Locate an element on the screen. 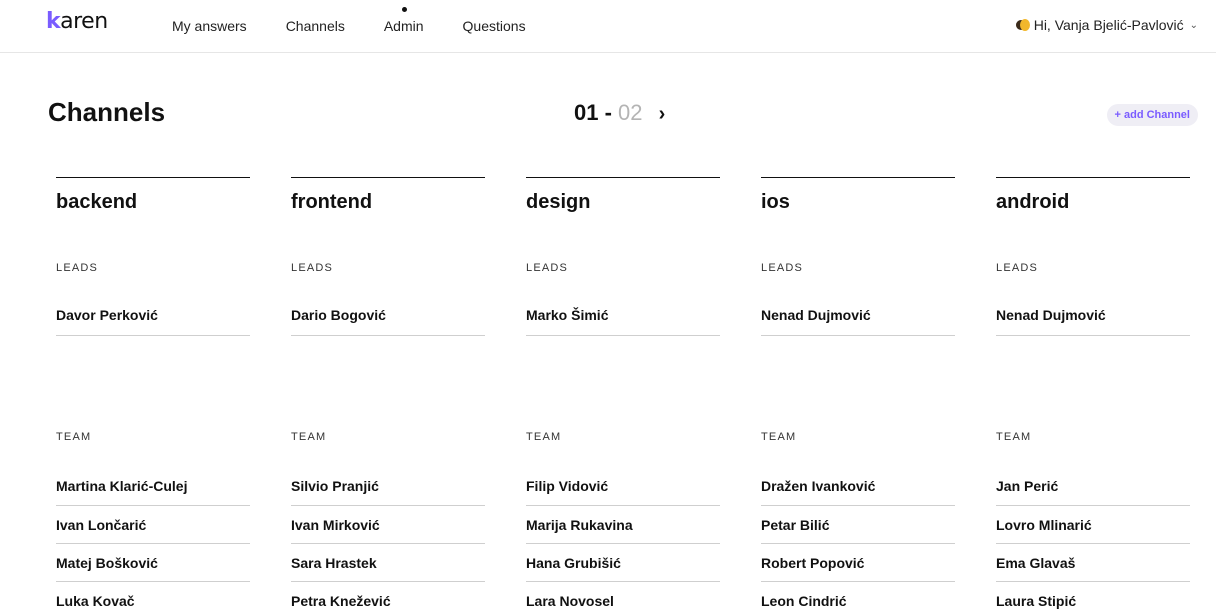 Image resolution: width=1216 pixels, height=609 pixels. team-member: Ivan Mirković is located at coordinates (388, 525).